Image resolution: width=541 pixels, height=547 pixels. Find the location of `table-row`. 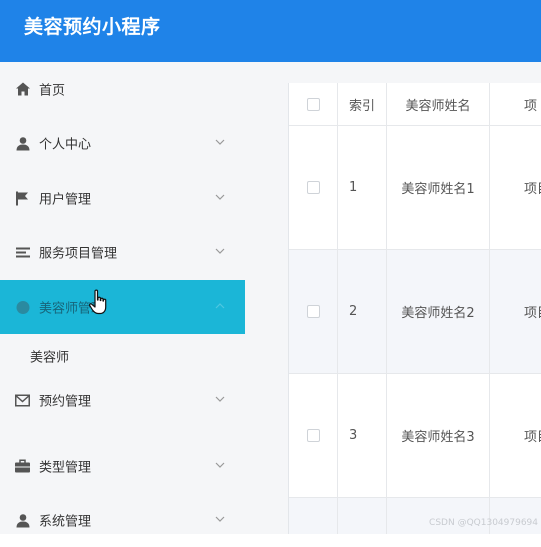

table-row is located at coordinates (415, 516).